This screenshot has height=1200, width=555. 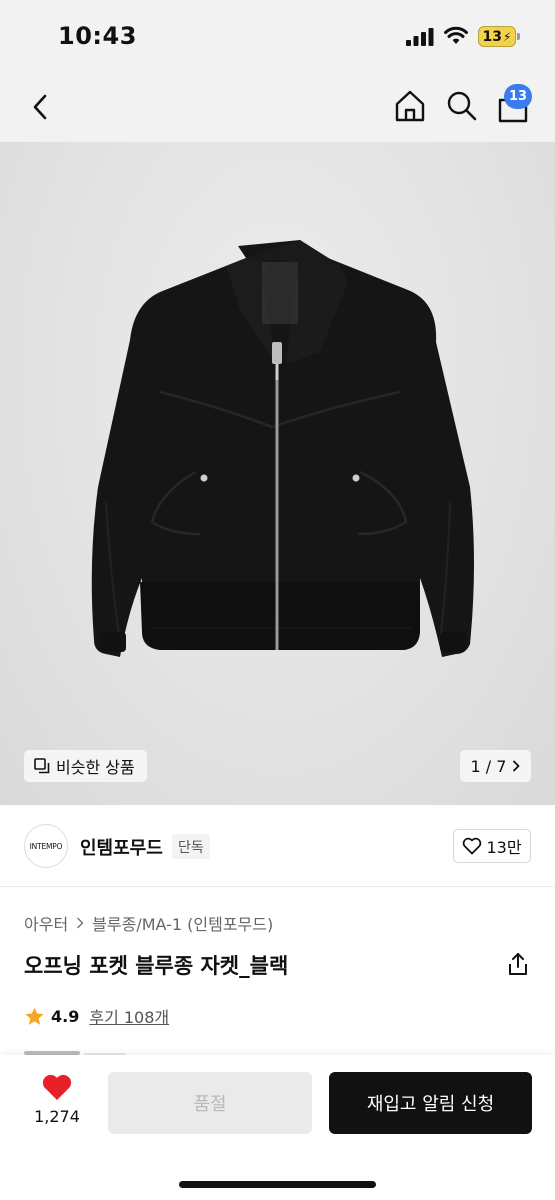 I want to click on wifi-icon, so click(x=456, y=35).